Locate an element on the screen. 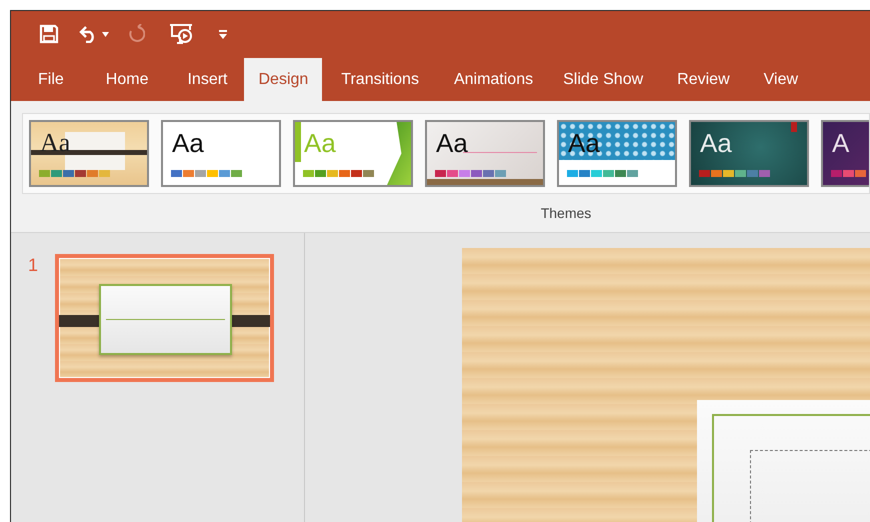 This screenshot has height=522, width=870. presentation-icon is located at coordinates (181, 34).